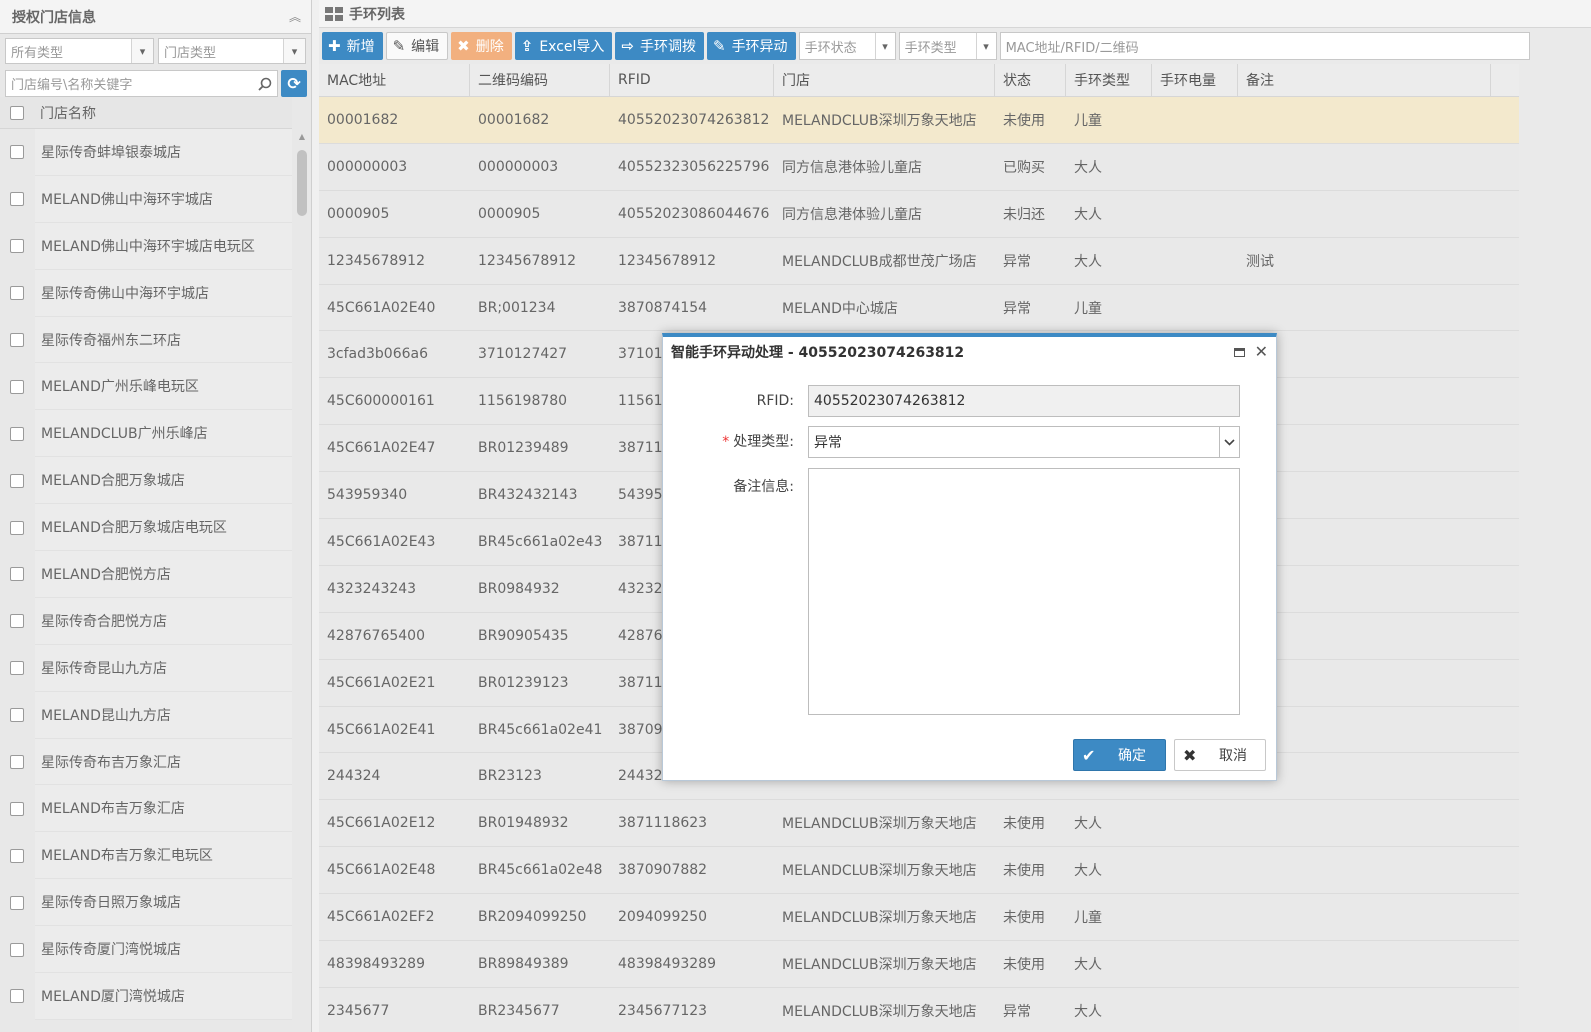 Image resolution: width=1591 pixels, height=1032 pixels. What do you see at coordinates (146, 715) in the screenshot?
I see `list-item: MELAND昆山九方店` at bounding box center [146, 715].